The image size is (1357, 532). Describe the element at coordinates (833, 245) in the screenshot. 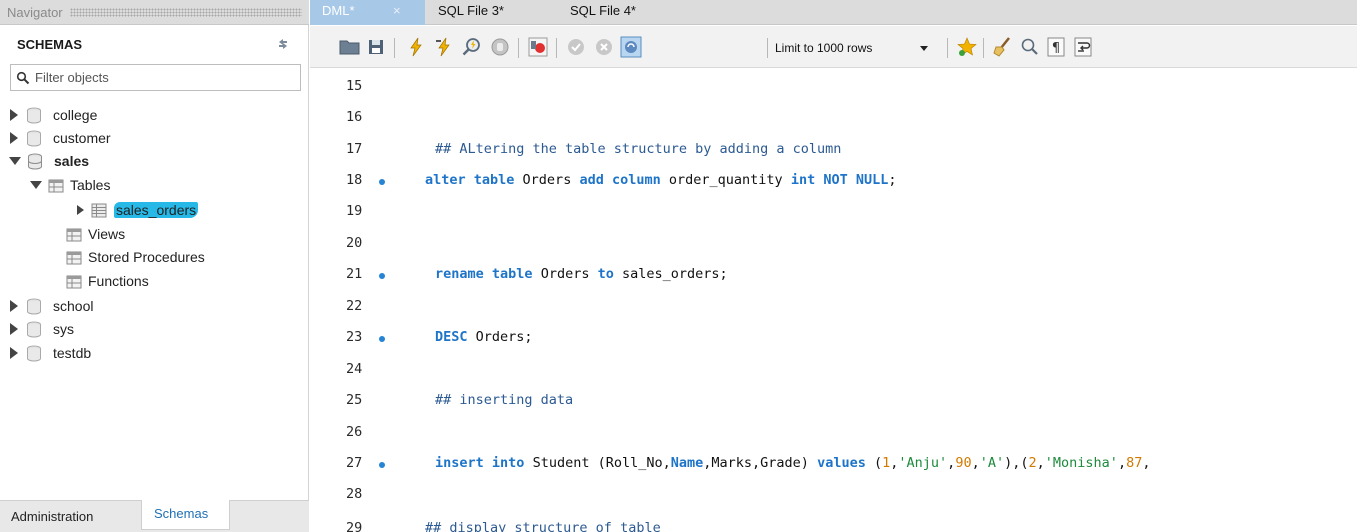

I see `code-line: 20` at that location.